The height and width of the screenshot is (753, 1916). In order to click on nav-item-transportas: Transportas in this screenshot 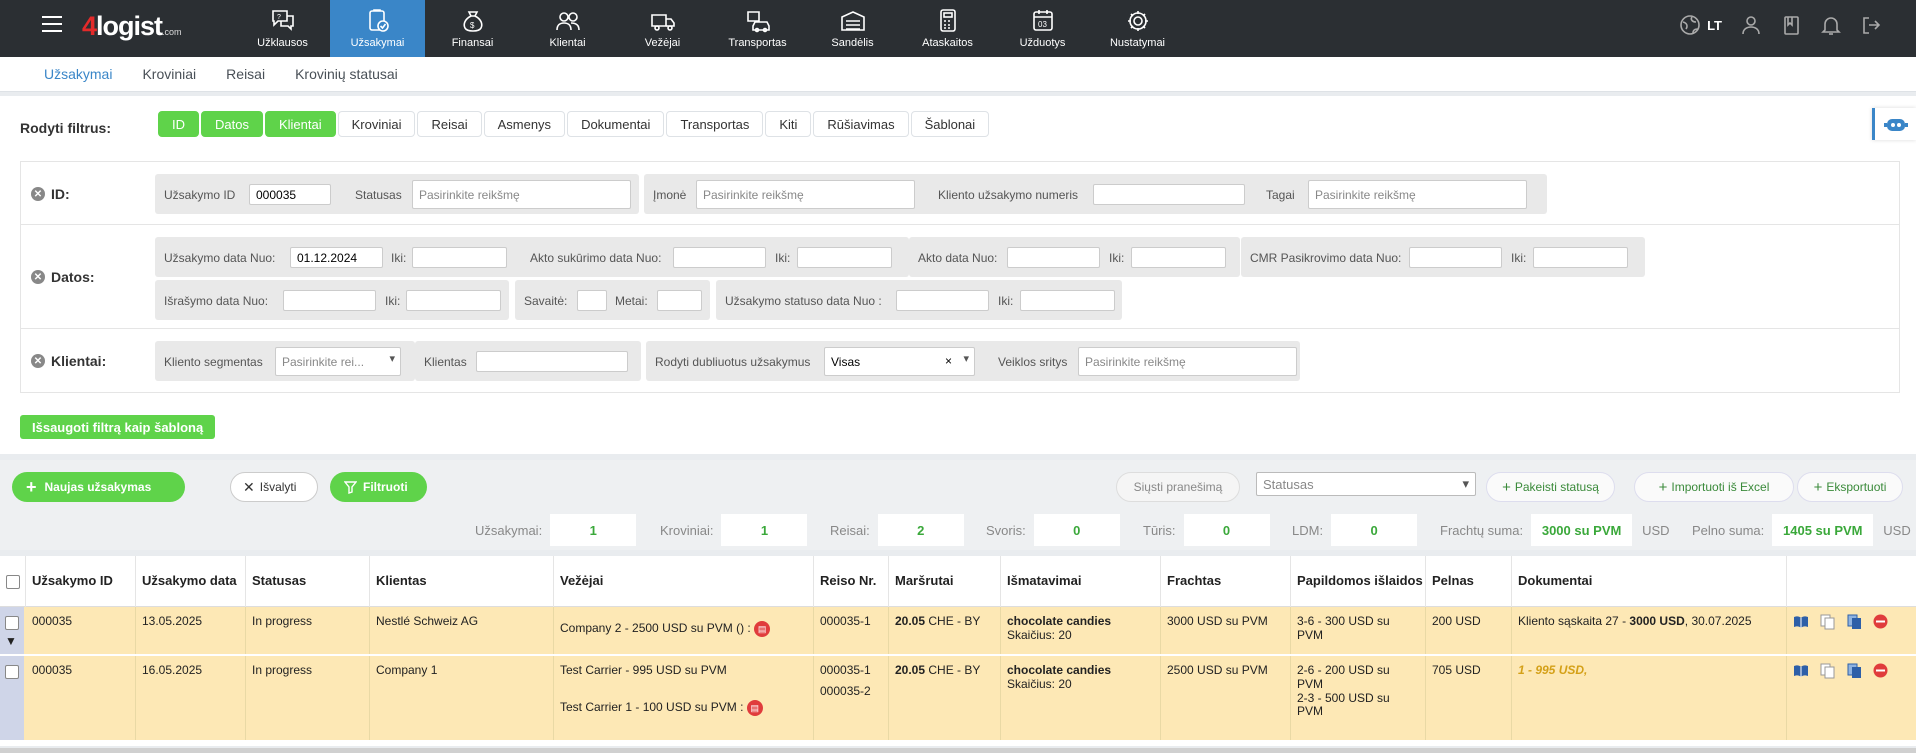, I will do `click(757, 28)`.